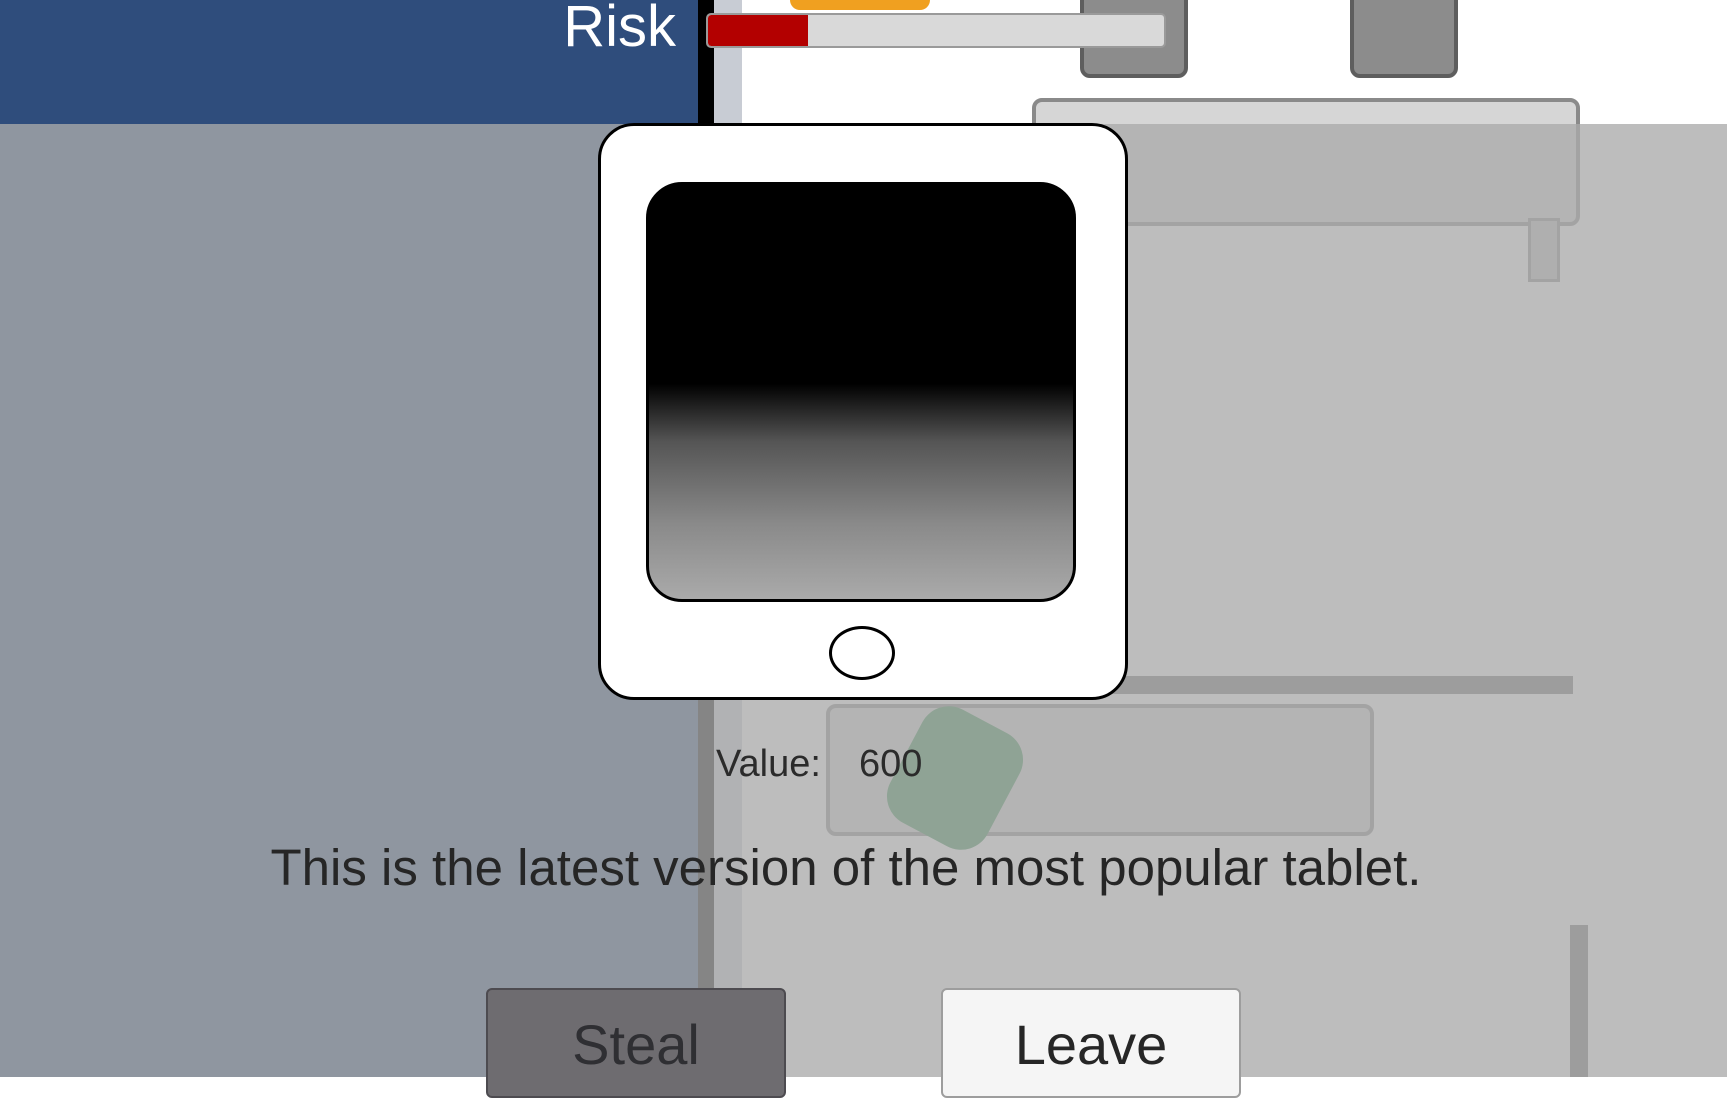 The height and width of the screenshot is (1100, 1727). What do you see at coordinates (862, 653) in the screenshot?
I see `tablet-home-button` at bounding box center [862, 653].